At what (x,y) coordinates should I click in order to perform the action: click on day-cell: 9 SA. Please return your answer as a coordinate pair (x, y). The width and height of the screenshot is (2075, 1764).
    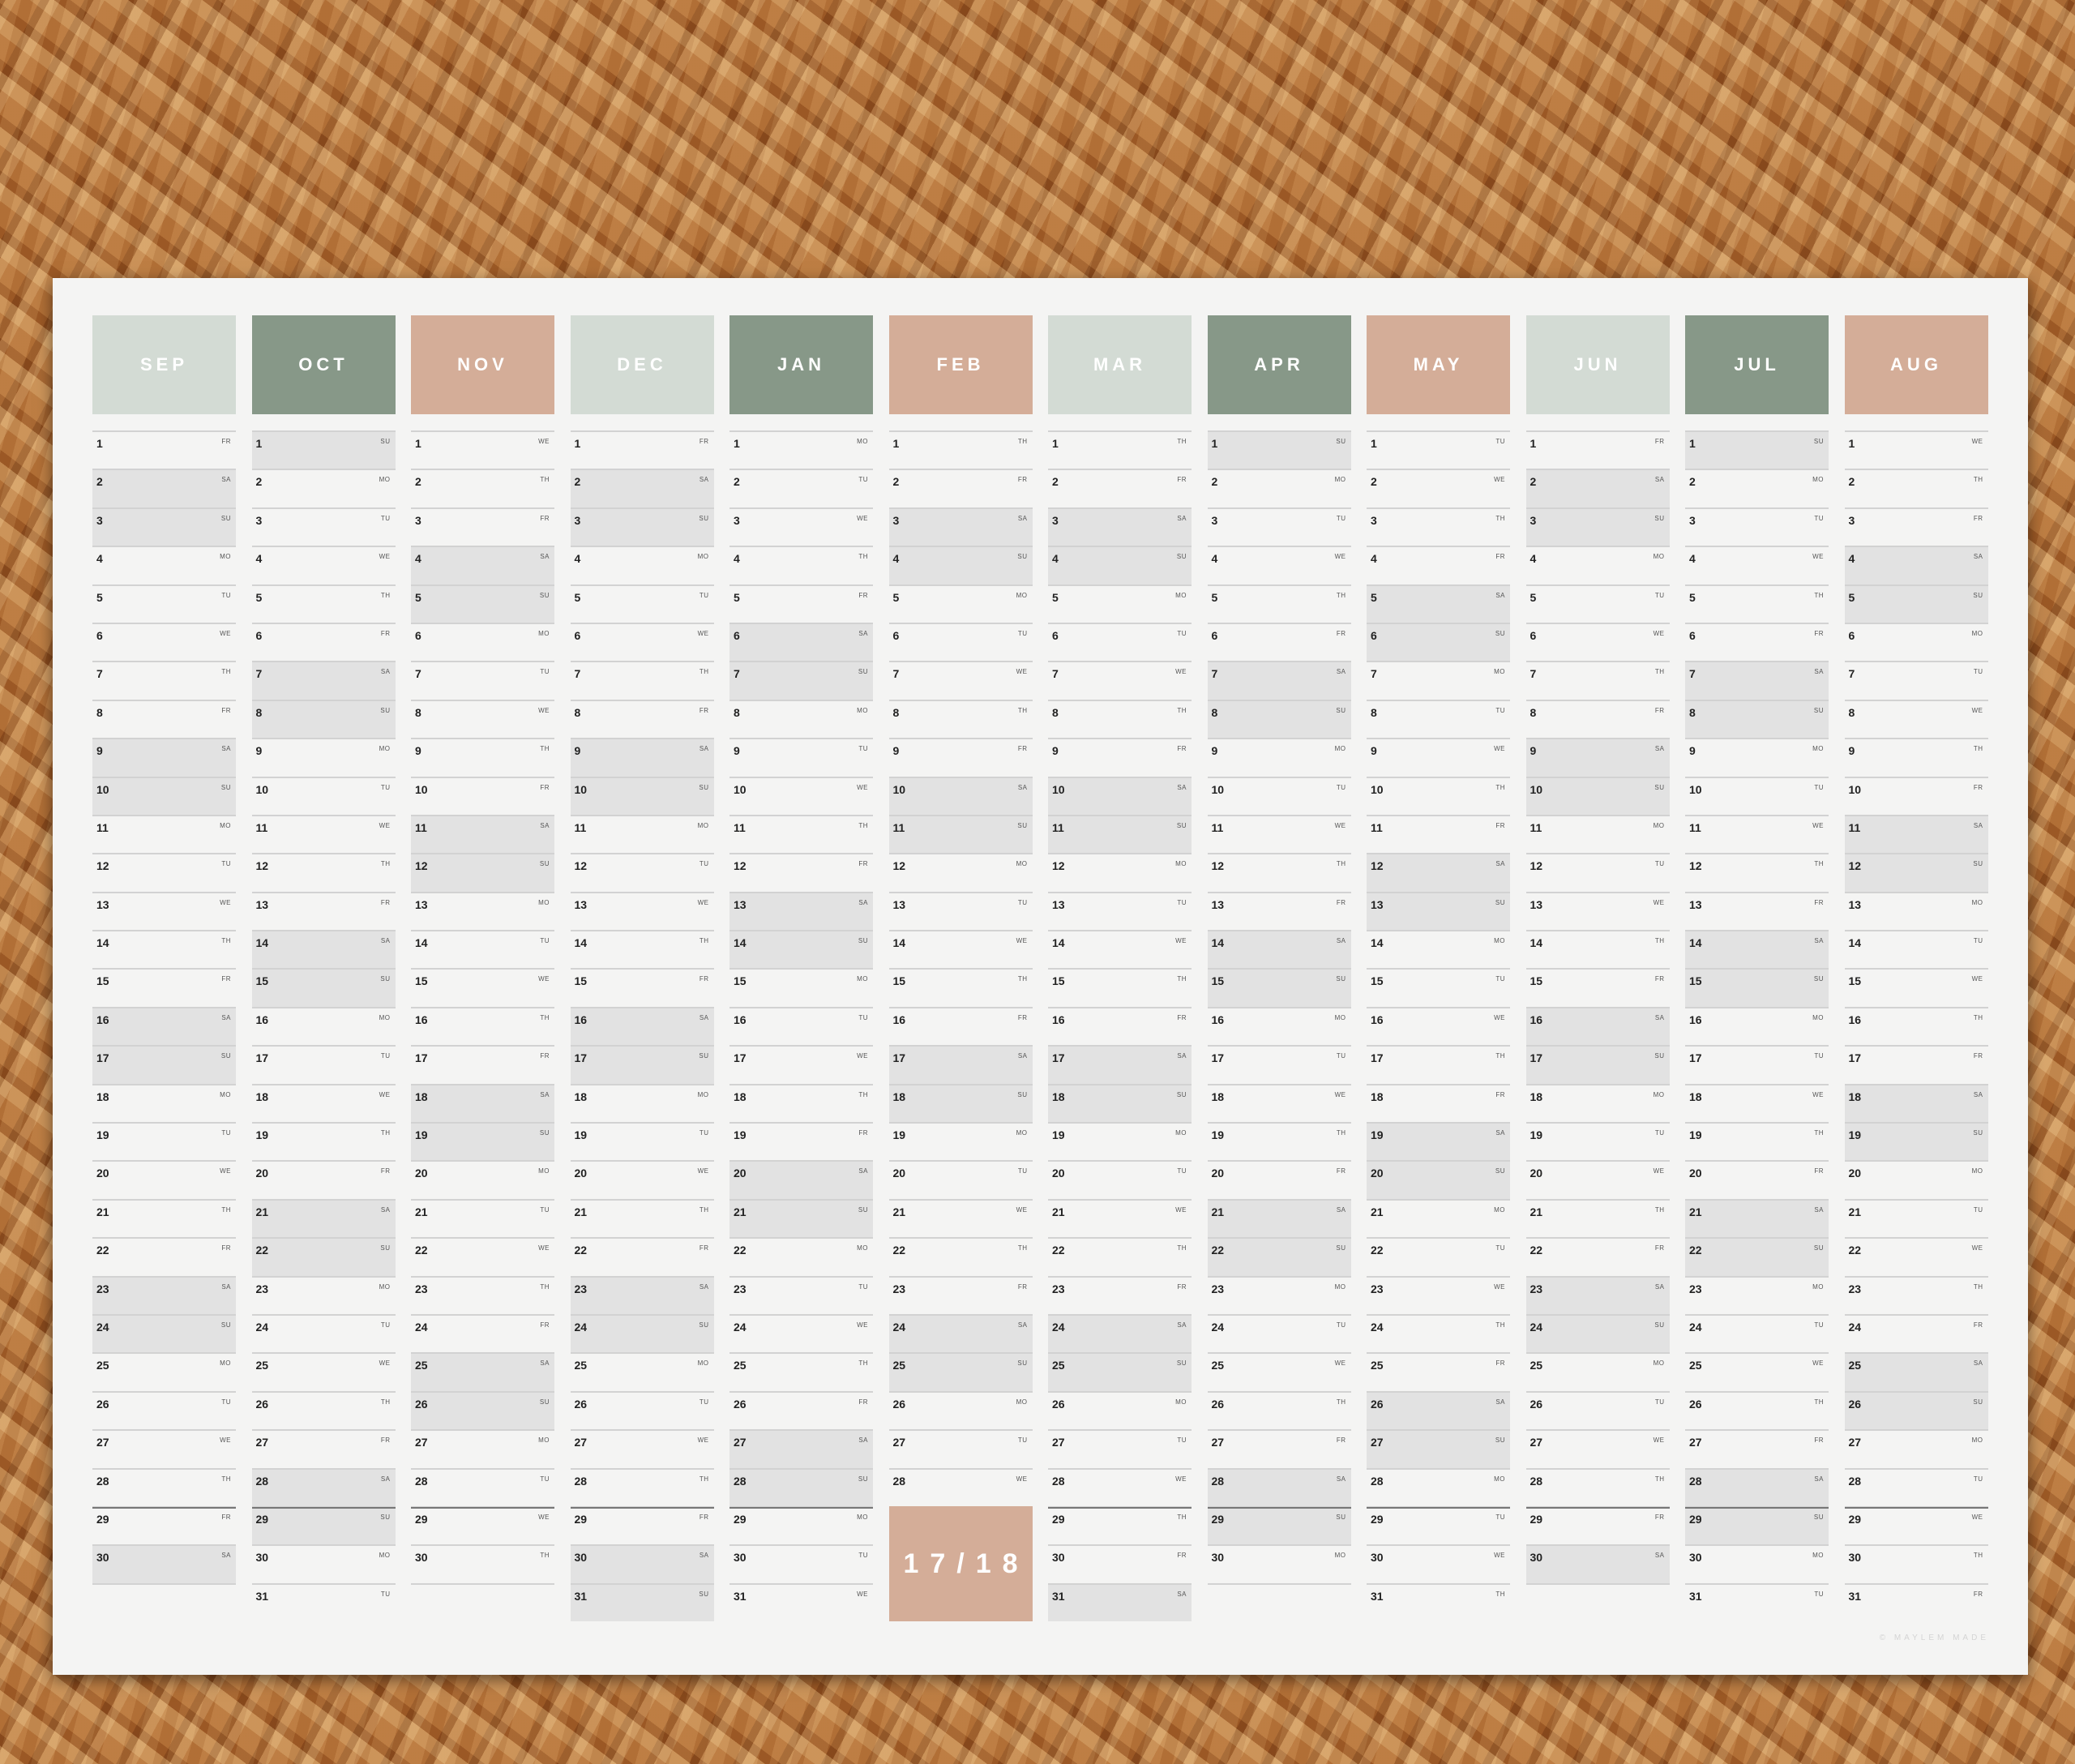
    Looking at the image, I should click on (642, 757).